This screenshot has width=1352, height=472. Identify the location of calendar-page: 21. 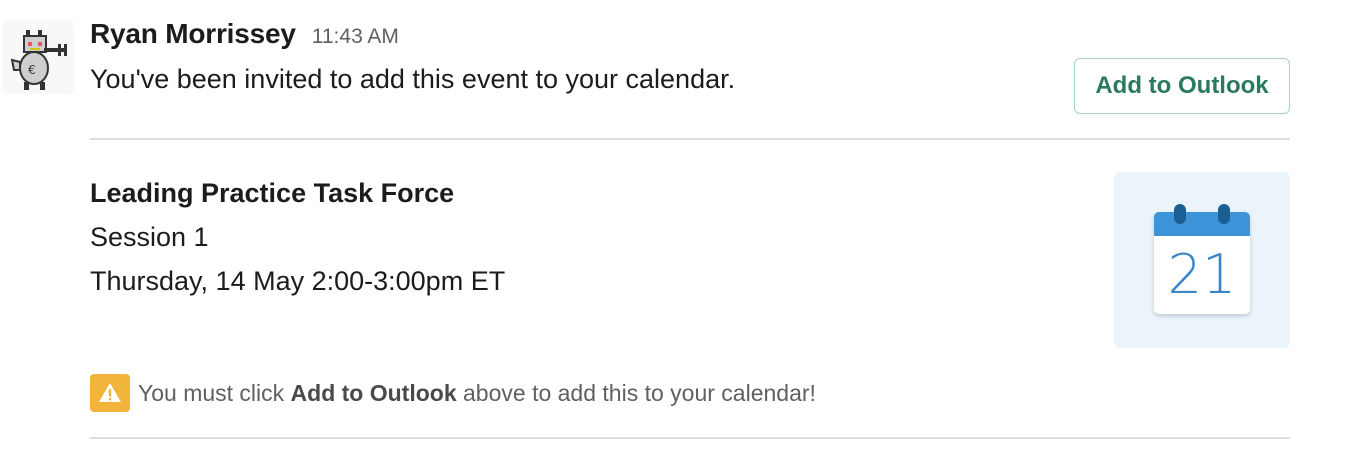
(1202, 263).